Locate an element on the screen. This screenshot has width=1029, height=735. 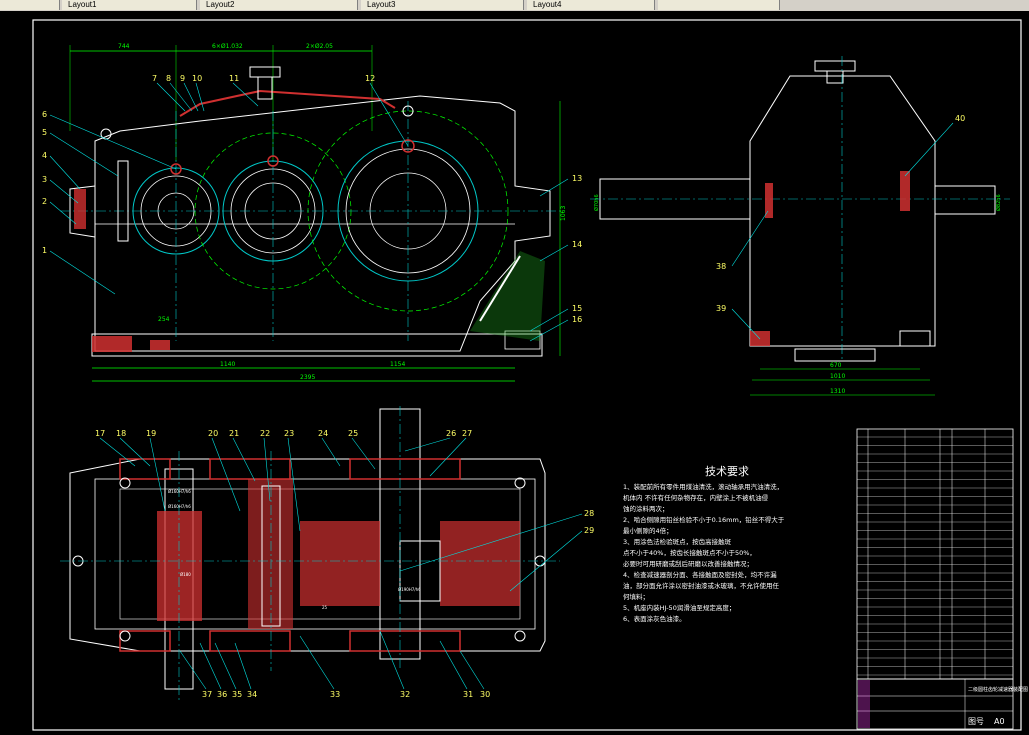
tech-req-line: 3、用涂色法检验斑点，按齿高接触斑 is located at coordinates (677, 541).